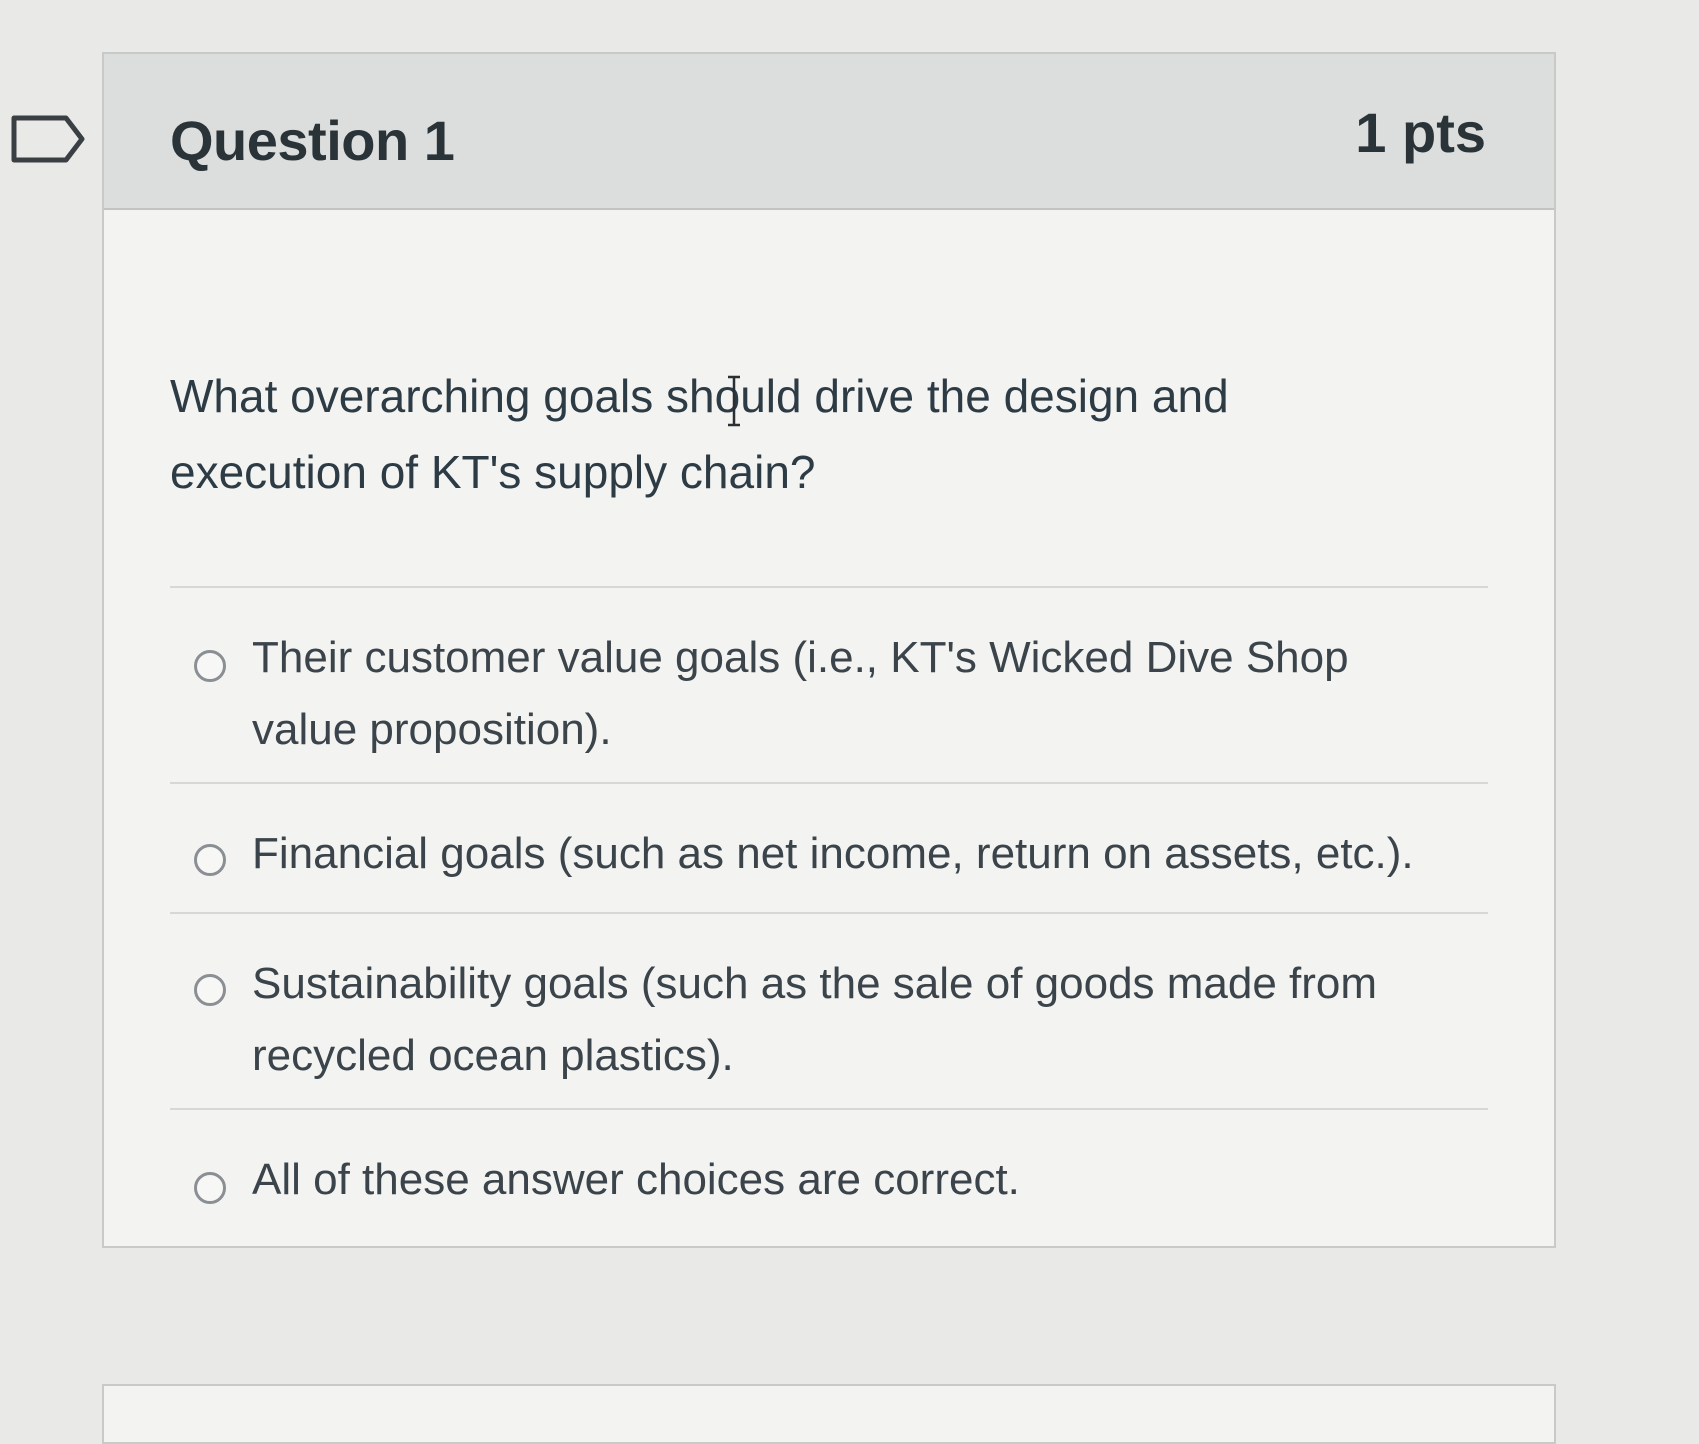 The height and width of the screenshot is (1444, 1699). What do you see at coordinates (312, 140) in the screenshot?
I see `question-title: Question 1` at bounding box center [312, 140].